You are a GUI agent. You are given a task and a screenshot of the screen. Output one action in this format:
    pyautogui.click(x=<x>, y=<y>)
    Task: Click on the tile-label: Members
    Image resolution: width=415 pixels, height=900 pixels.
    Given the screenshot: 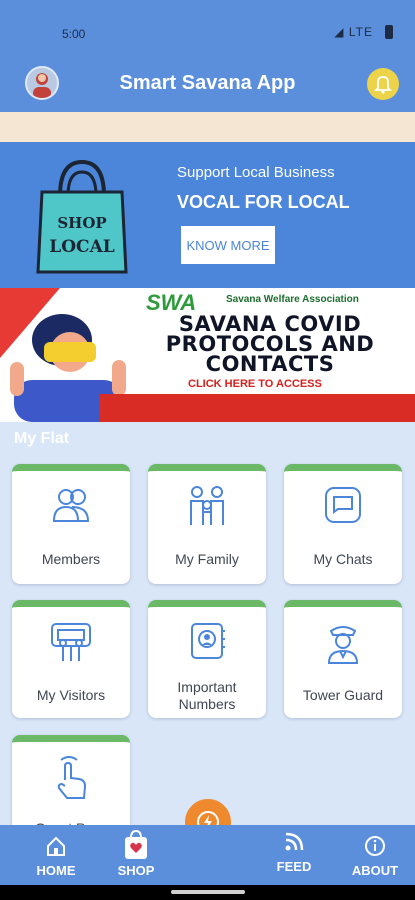 What is the action you would take?
    pyautogui.click(x=71, y=559)
    